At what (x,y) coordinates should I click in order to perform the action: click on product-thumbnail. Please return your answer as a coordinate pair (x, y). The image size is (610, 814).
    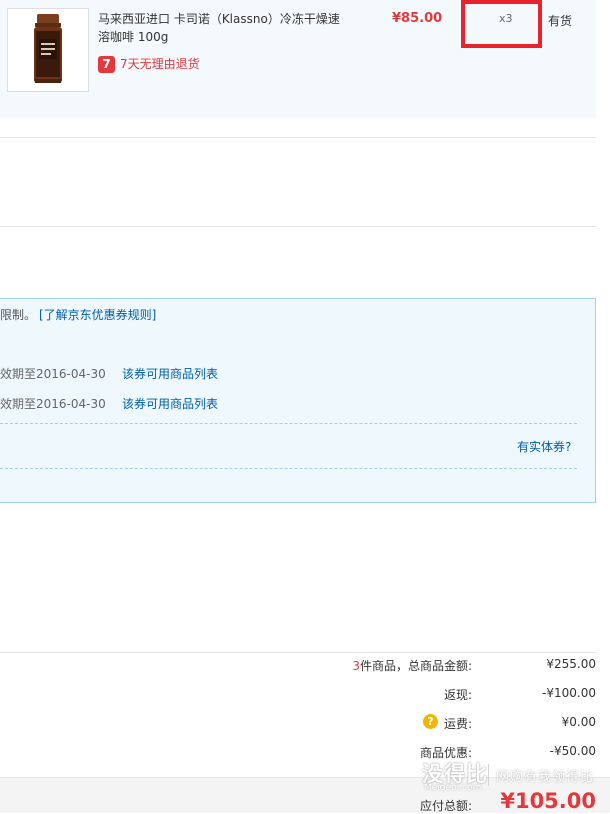
    Looking at the image, I should click on (48, 50).